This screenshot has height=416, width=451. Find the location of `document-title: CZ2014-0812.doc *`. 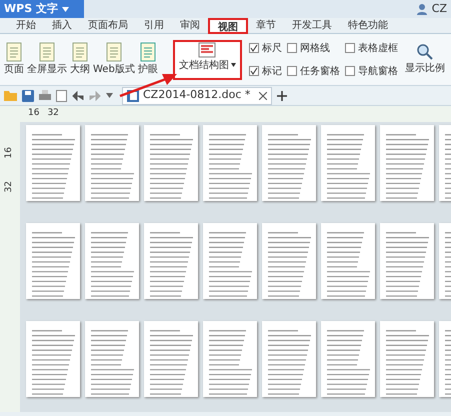

document-title: CZ2014-0812.doc * is located at coordinates (197, 95).